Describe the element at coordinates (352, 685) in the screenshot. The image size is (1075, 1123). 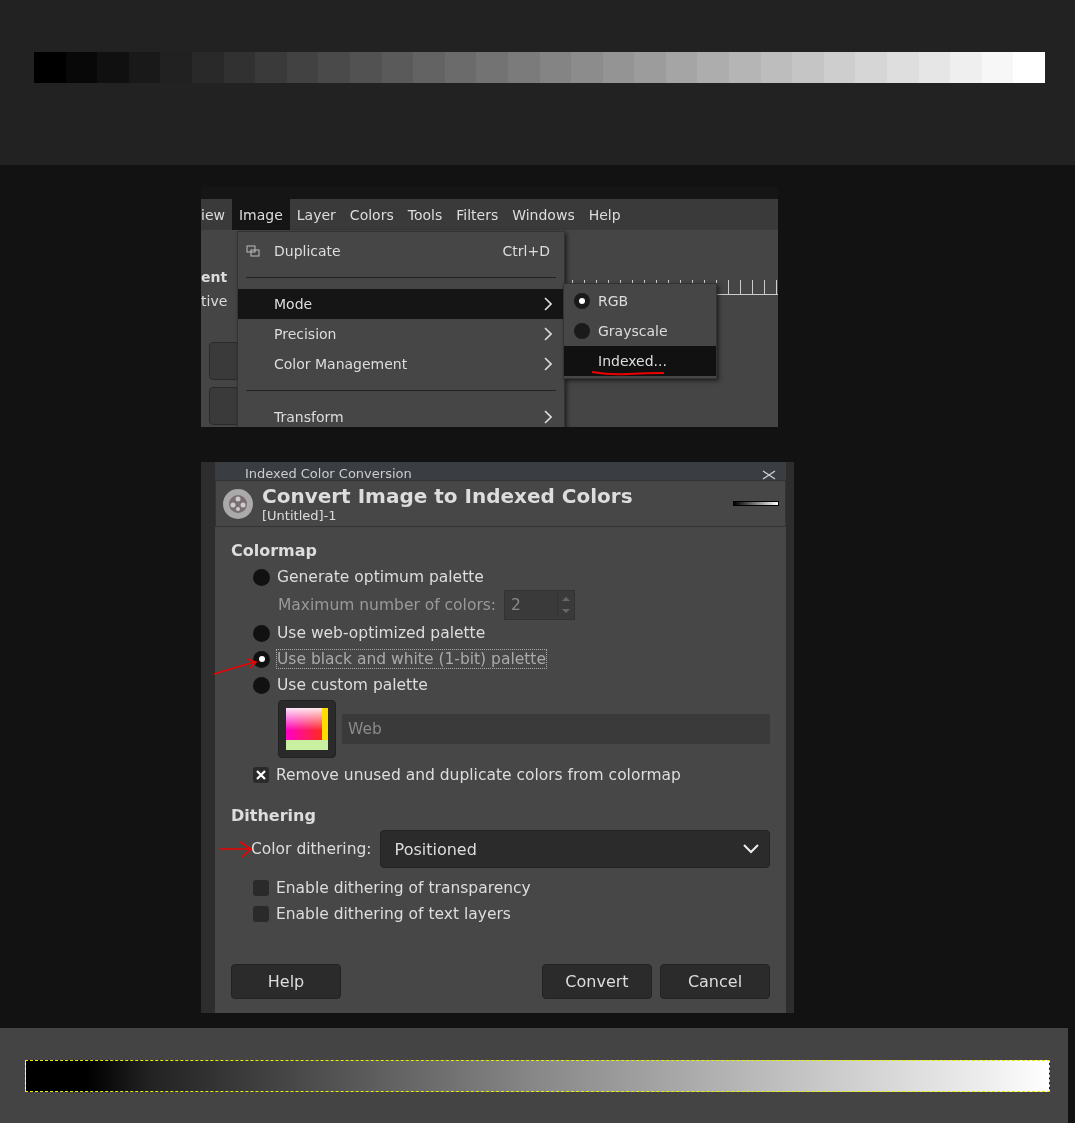
I see `option-label: Use custom palette` at that location.